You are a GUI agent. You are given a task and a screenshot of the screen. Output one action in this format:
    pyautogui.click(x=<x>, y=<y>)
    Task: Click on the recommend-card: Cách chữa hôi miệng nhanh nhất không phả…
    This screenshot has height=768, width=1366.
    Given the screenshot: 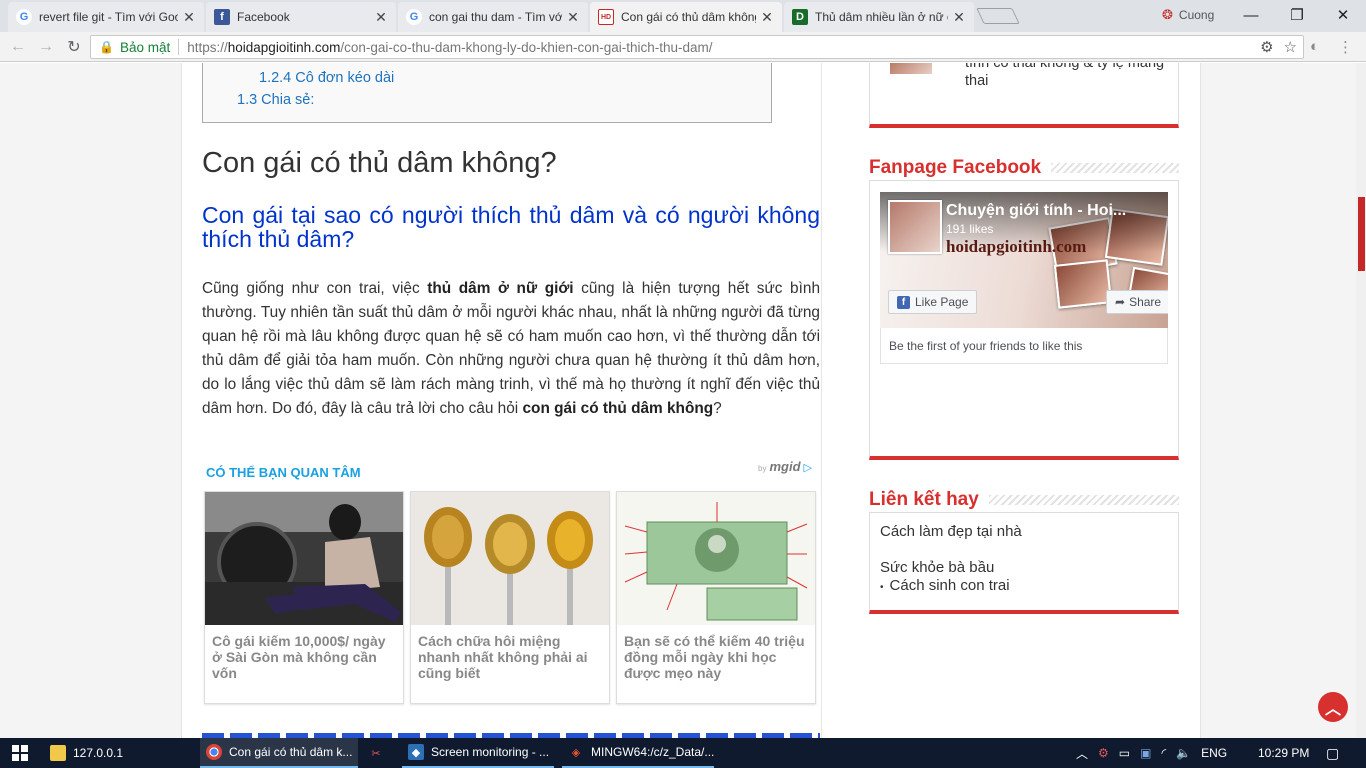 What is the action you would take?
    pyautogui.click(x=510, y=597)
    